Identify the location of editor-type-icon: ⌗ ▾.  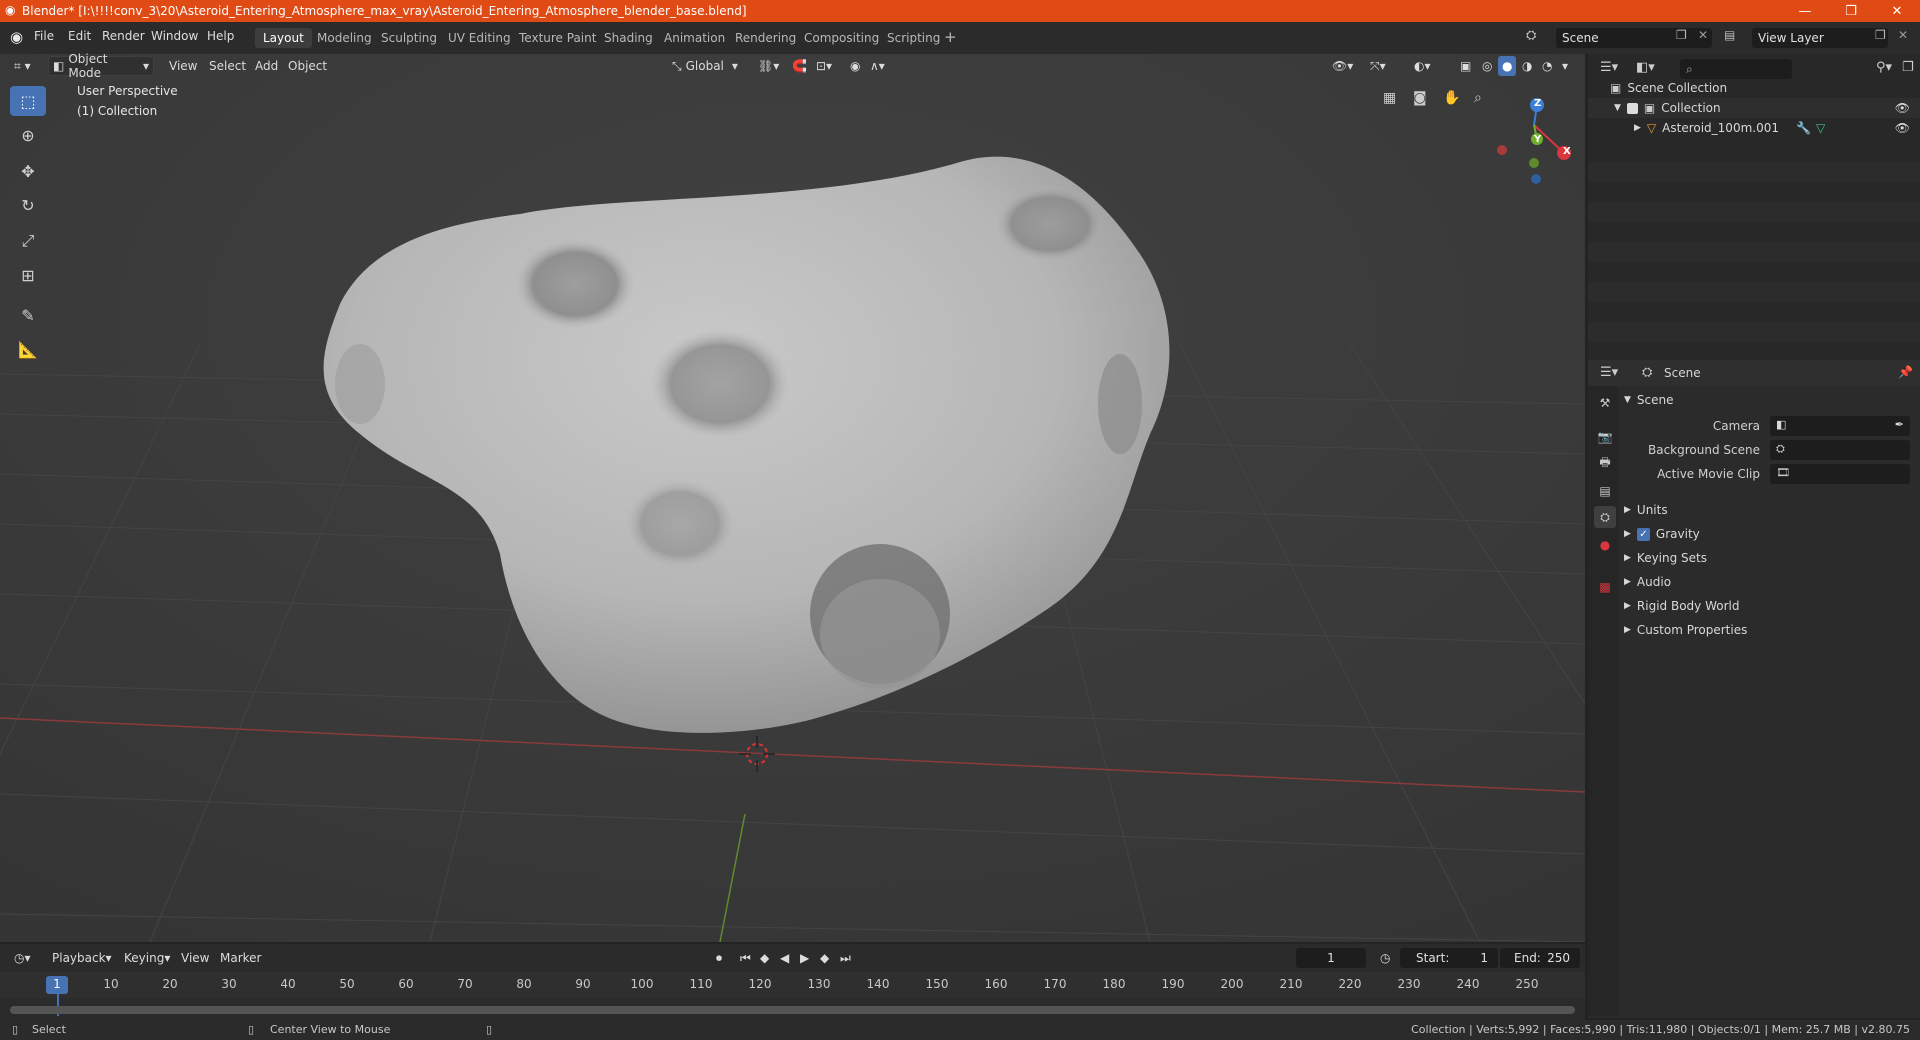
(22, 66).